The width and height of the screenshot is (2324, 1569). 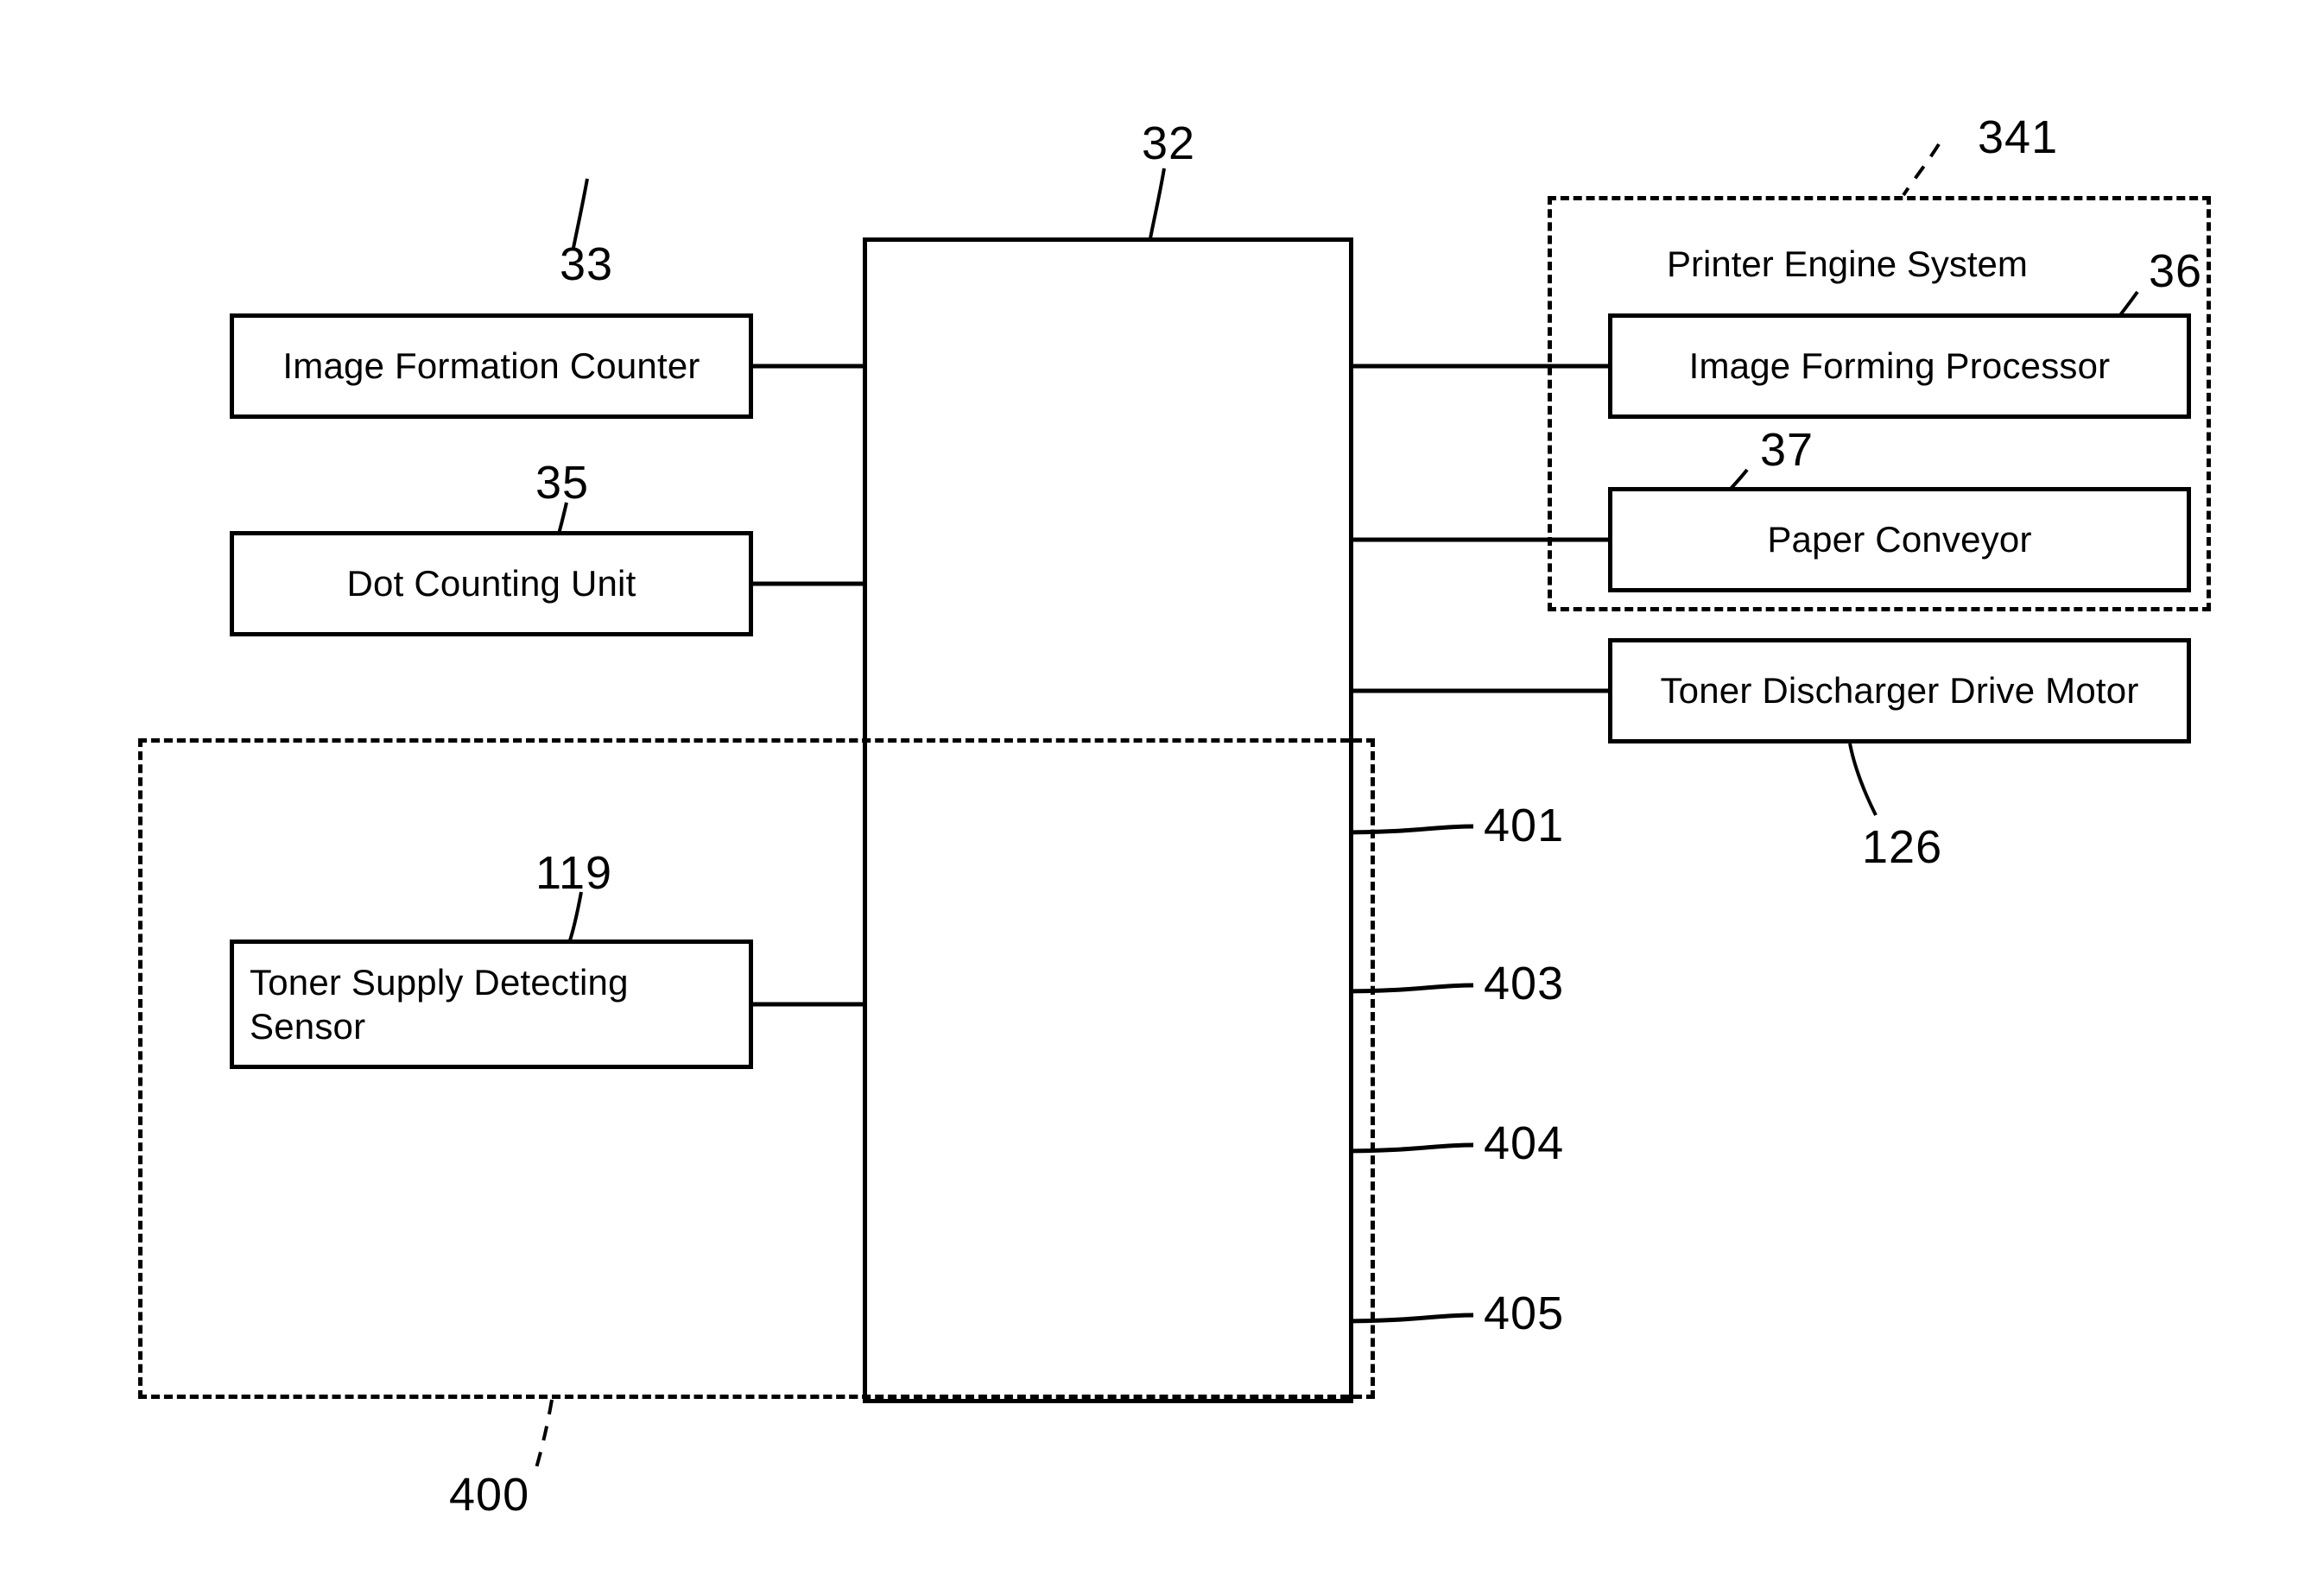 I want to click on image-forming-processor-label: Image Forming Processor, so click(x=1899, y=366).